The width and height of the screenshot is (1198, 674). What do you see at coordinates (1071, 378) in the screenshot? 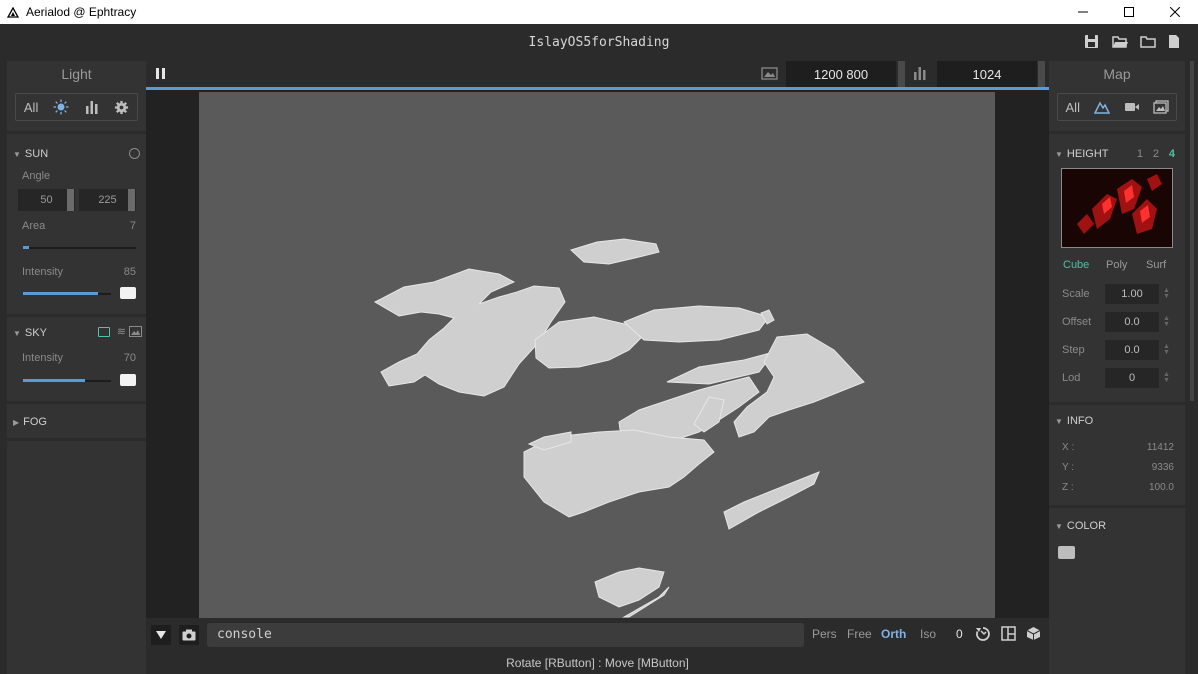
I see `lod-label: Lod` at bounding box center [1071, 378].